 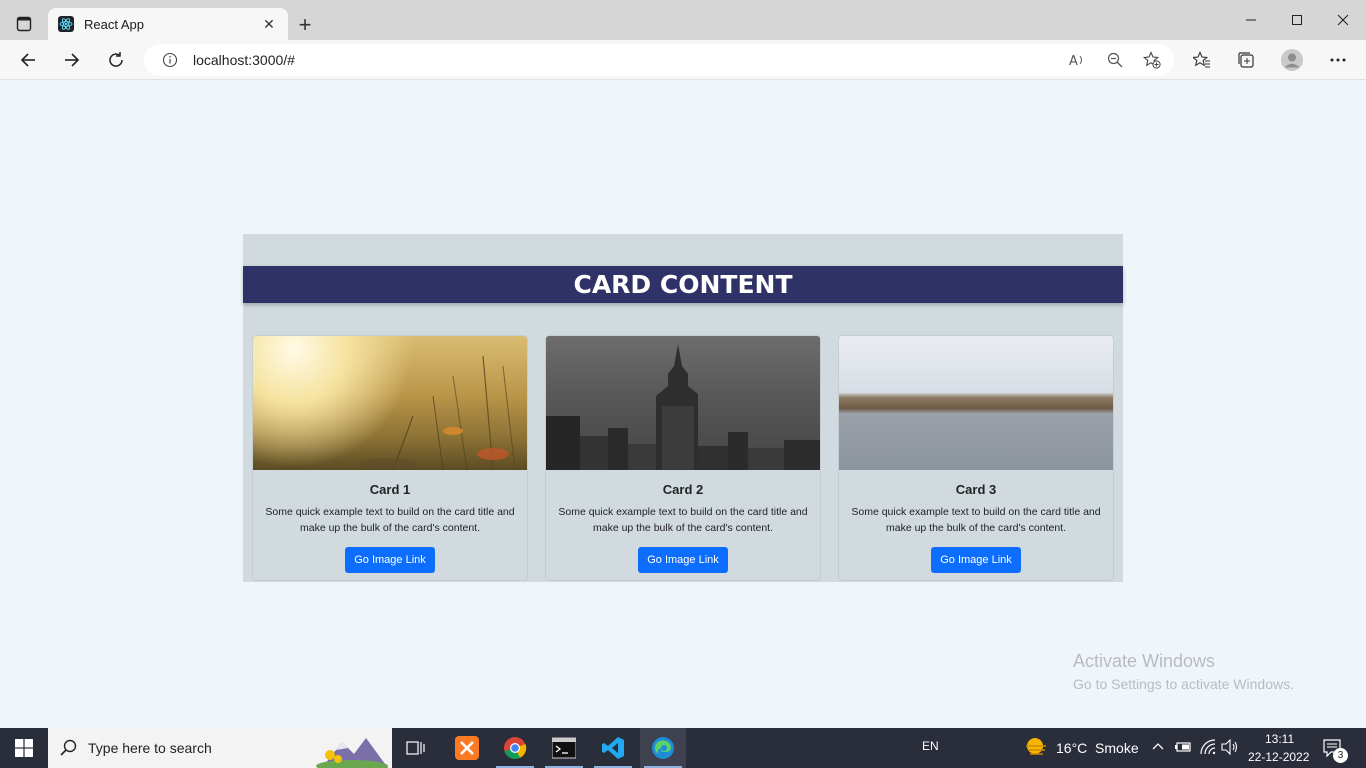 I want to click on card-content-header: CARD CONTENT, so click(x=683, y=284).